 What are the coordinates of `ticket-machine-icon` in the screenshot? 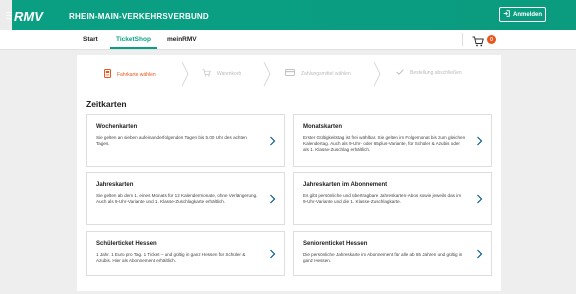 It's located at (107, 74).